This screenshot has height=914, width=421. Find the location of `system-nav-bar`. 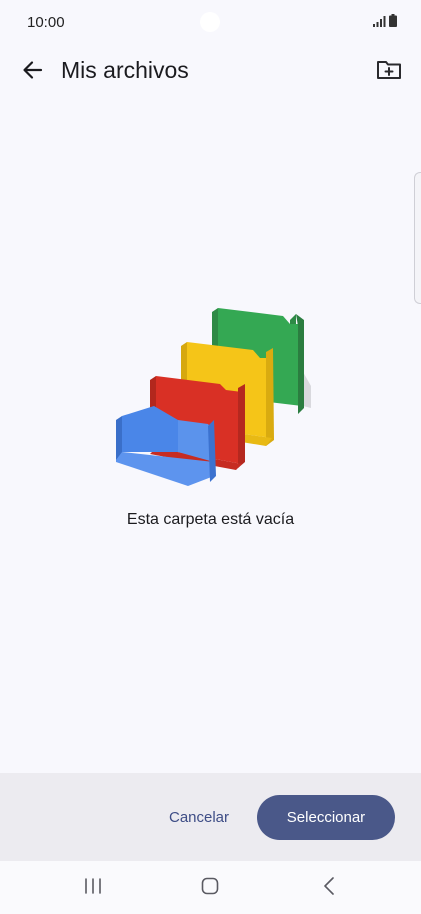

system-nav-bar is located at coordinates (210, 887).